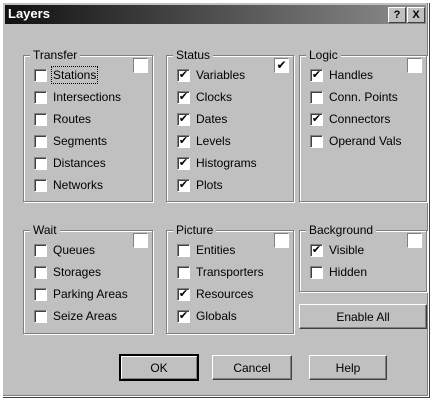 The width and height of the screenshot is (432, 398). Describe the element at coordinates (252, 367) in the screenshot. I see `cancel-button: Cancel` at that location.